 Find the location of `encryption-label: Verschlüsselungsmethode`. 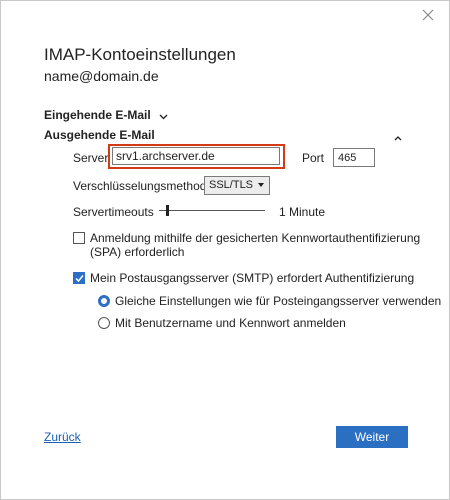

encryption-label: Verschlüsselungsmethode is located at coordinates (143, 186).